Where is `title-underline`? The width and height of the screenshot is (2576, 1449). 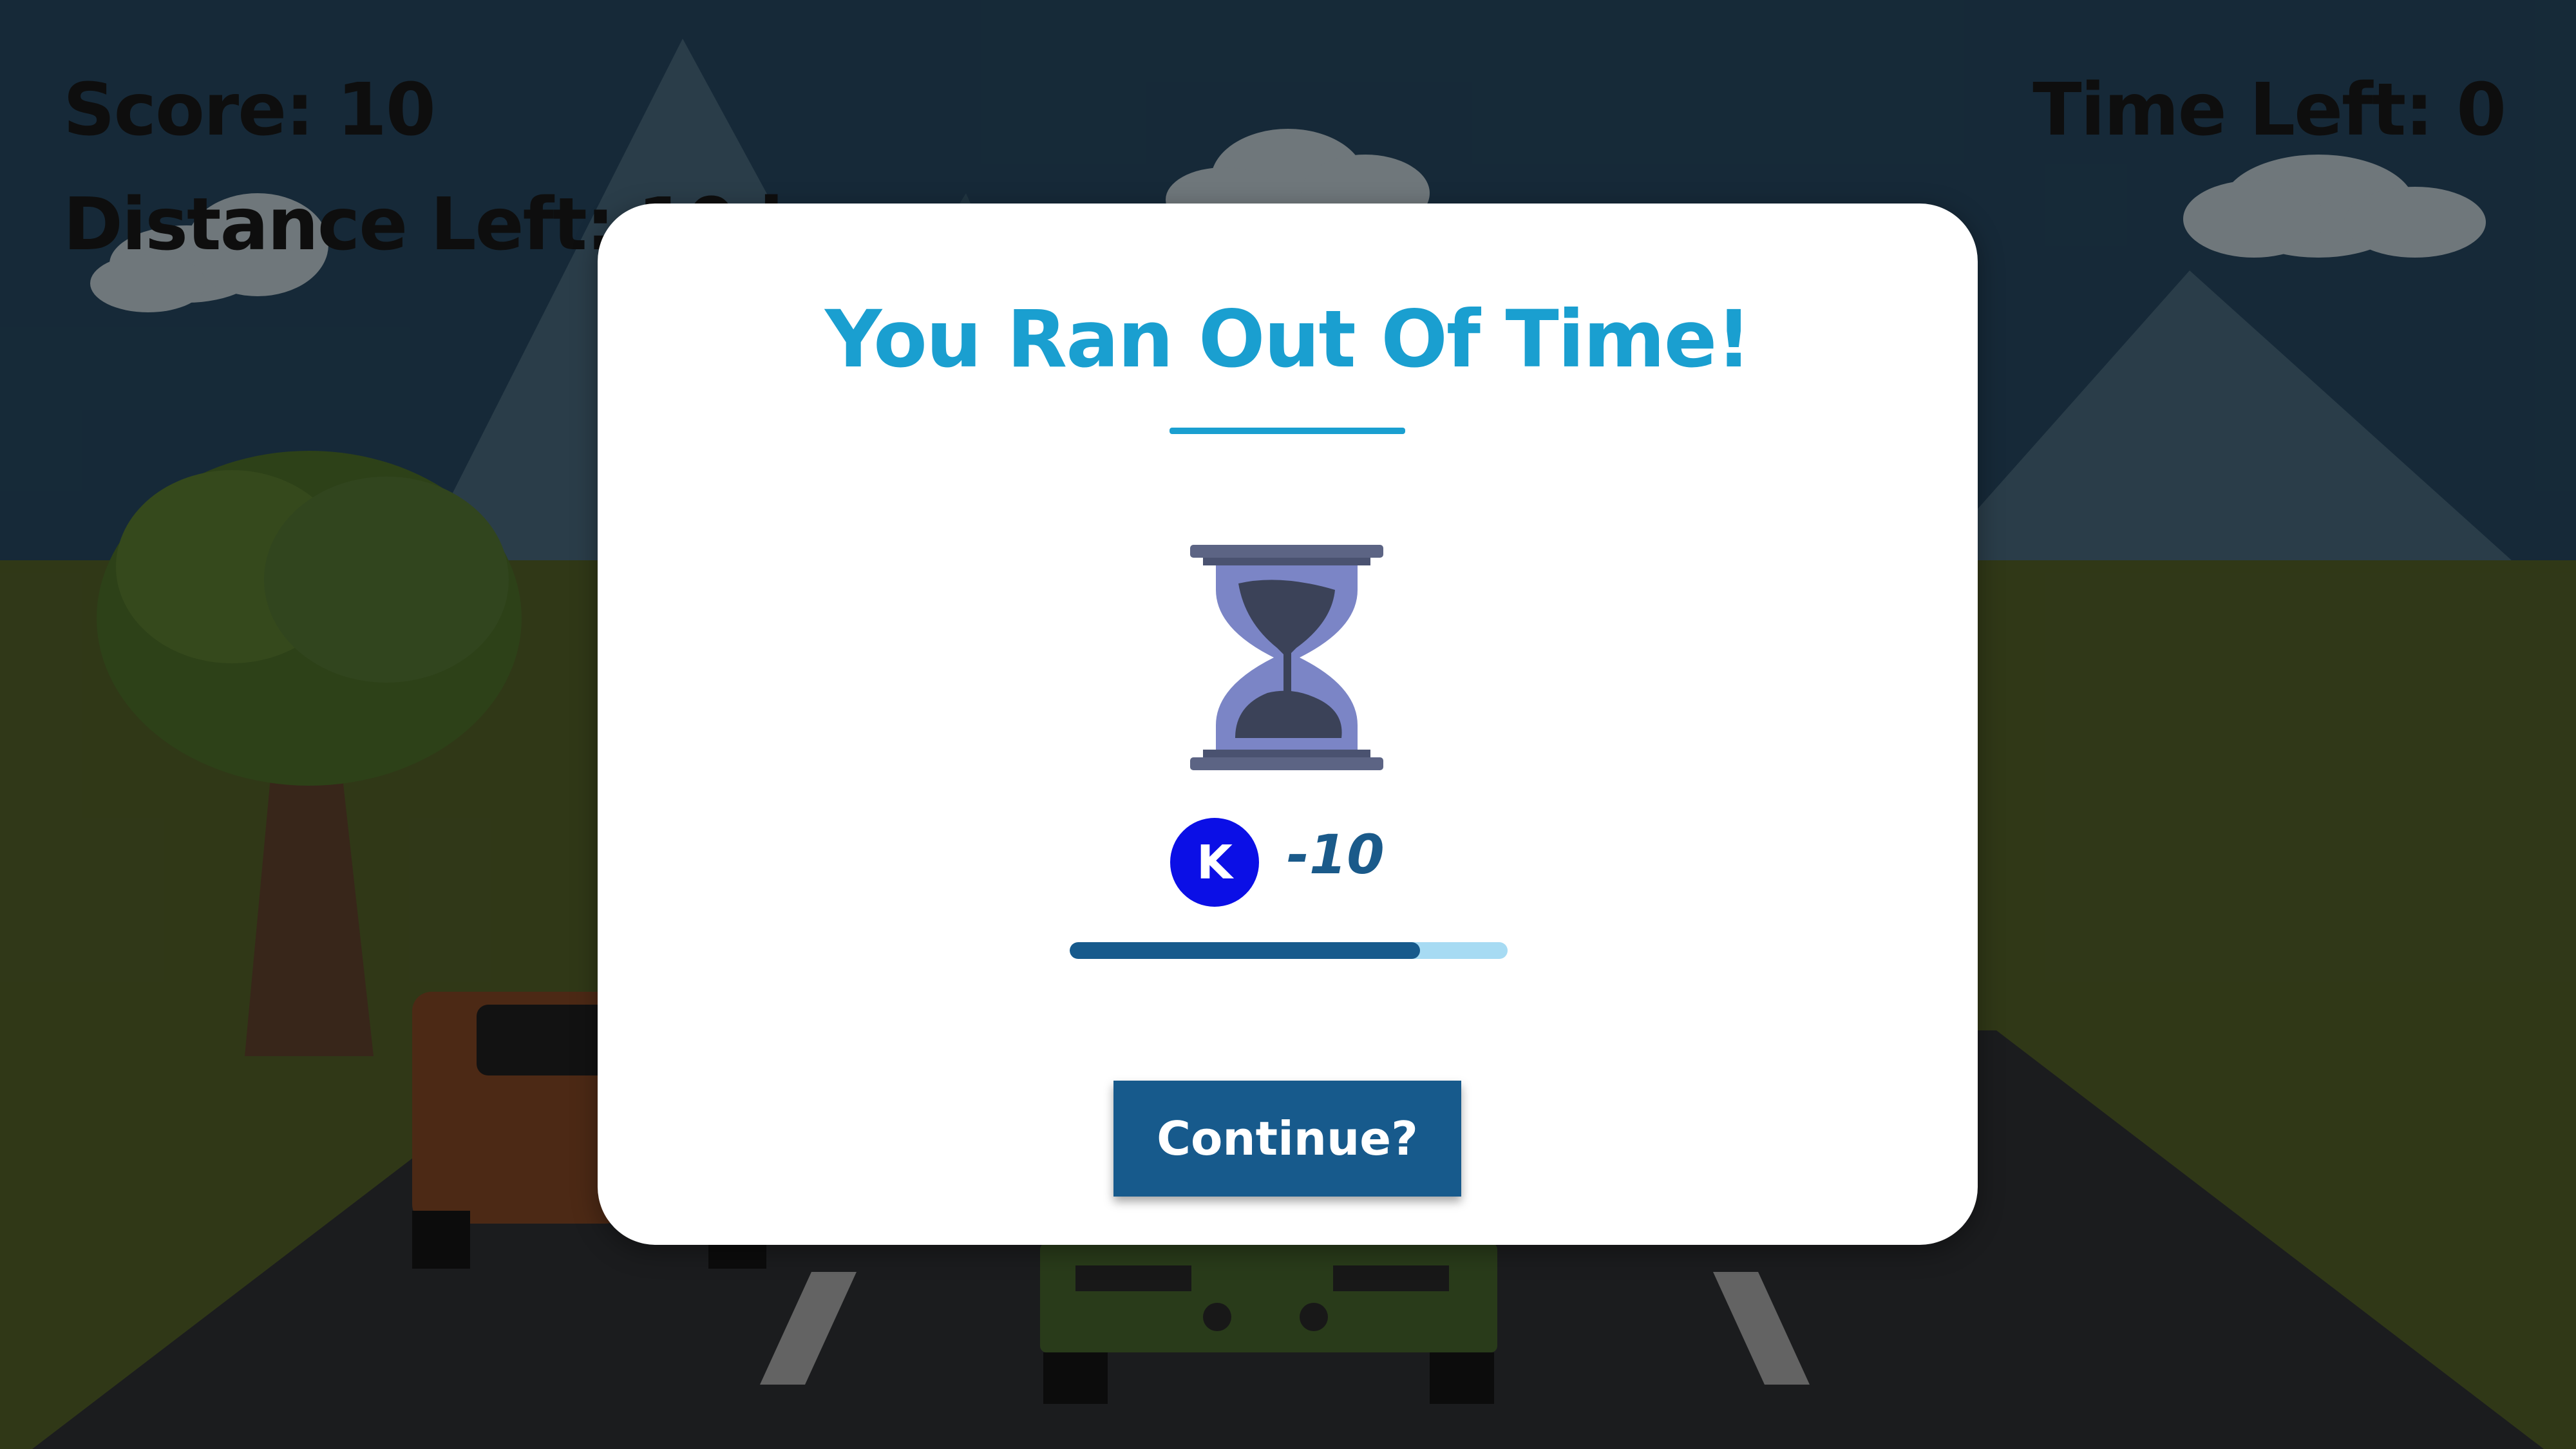
title-underline is located at coordinates (1287, 431).